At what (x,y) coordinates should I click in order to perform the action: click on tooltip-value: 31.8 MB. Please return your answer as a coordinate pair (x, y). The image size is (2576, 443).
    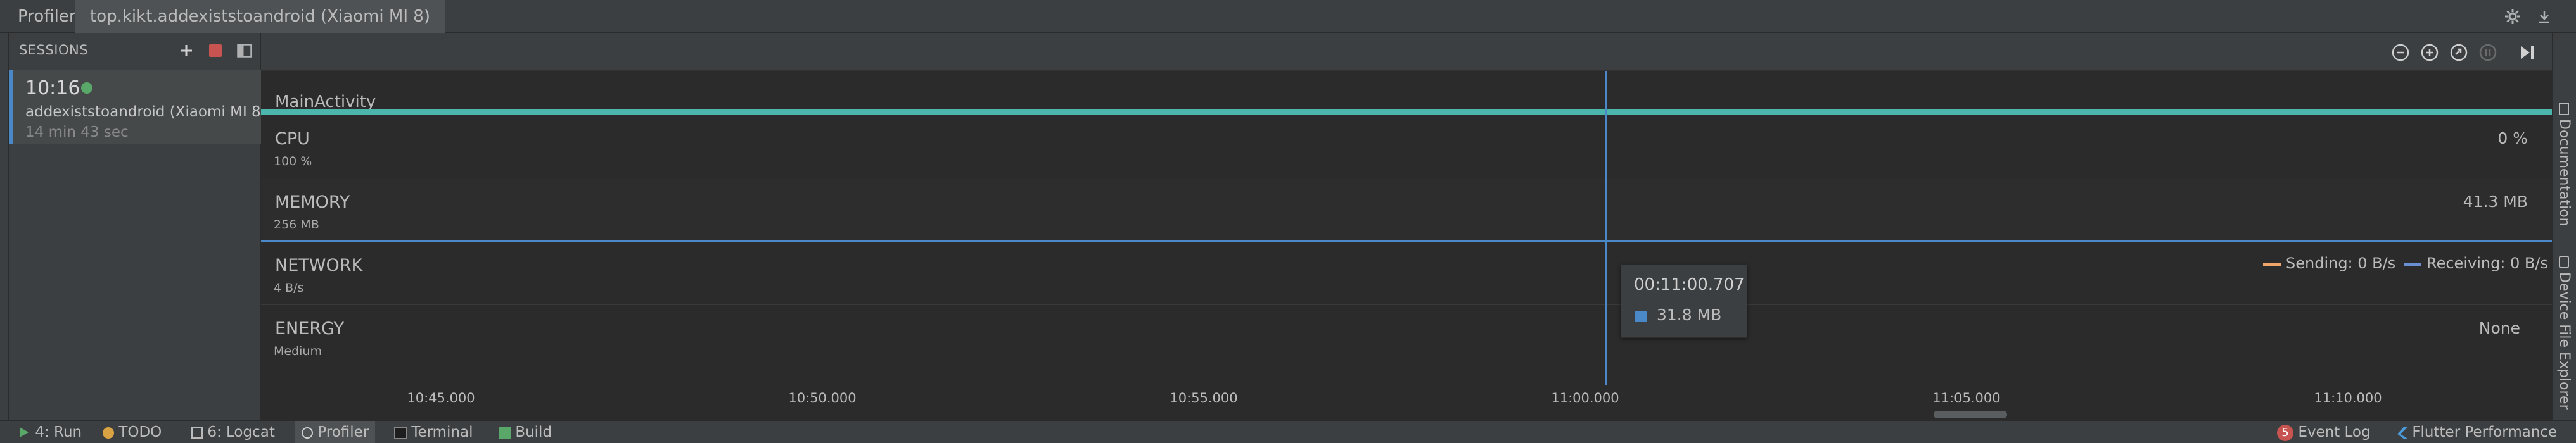
    Looking at the image, I should click on (1689, 315).